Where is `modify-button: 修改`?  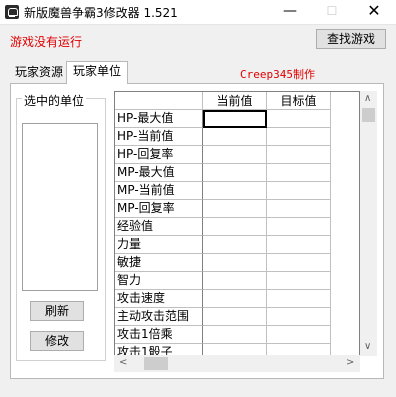
modify-button: 修改 is located at coordinates (57, 341).